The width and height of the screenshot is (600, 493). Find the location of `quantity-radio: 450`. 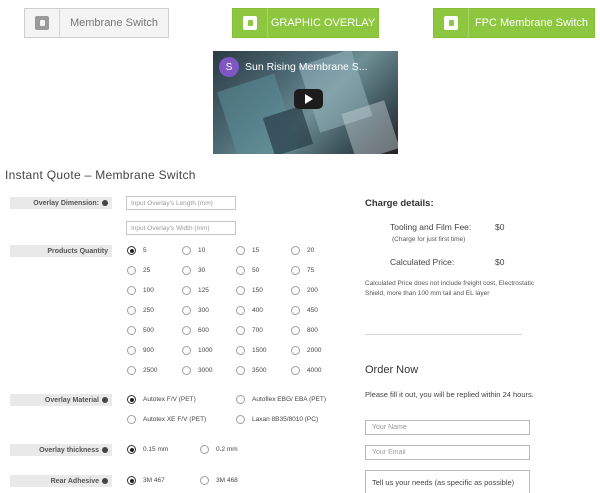

quantity-radio: 450 is located at coordinates (304, 310).